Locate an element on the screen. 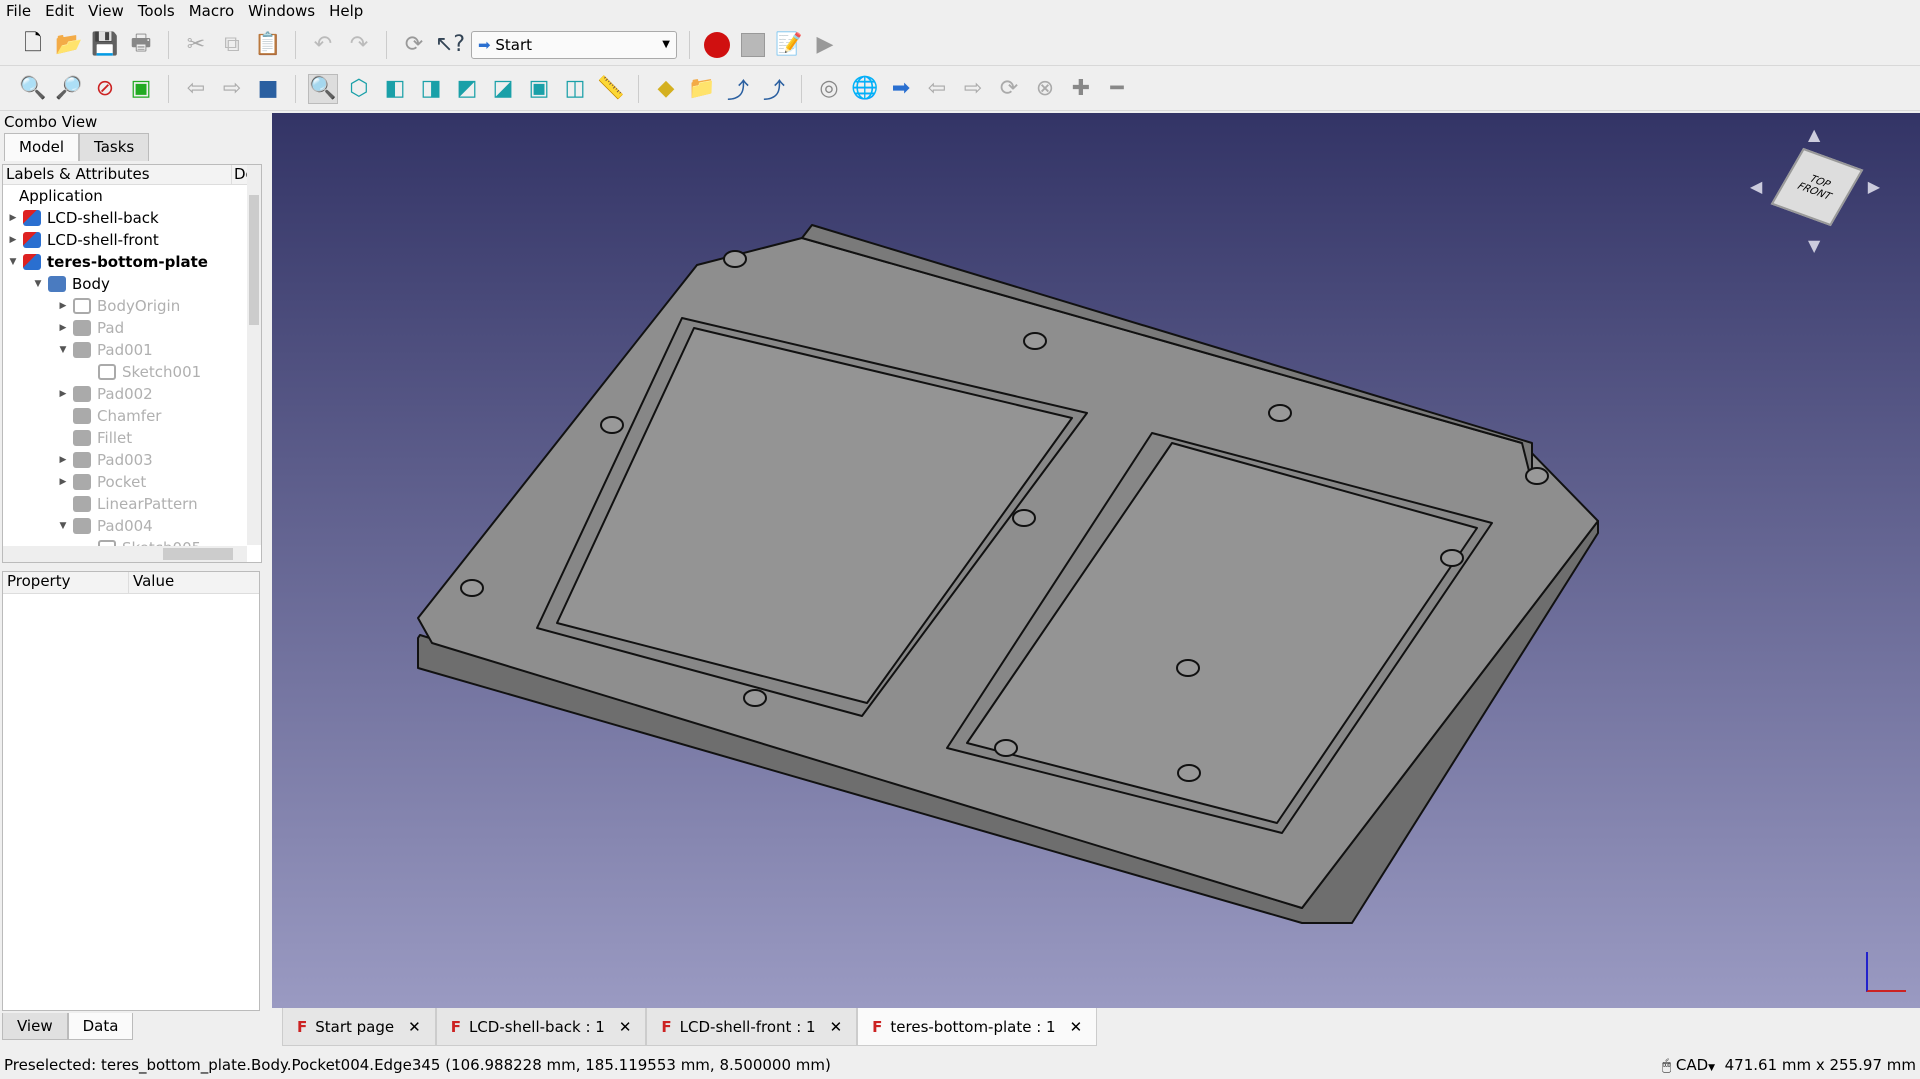 The width and height of the screenshot is (1920, 1079). top-view-icon: ◨ is located at coordinates (431, 89).